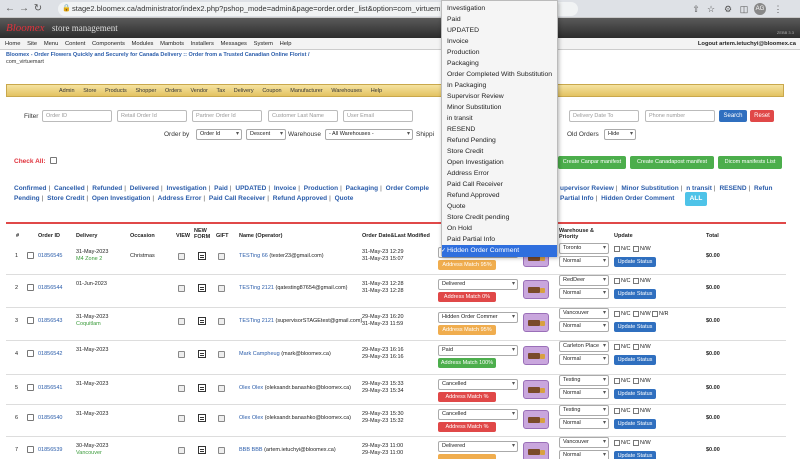 This screenshot has height=459, width=800. Describe the element at coordinates (696, 9) in the screenshot. I see `share-icon: ⇧` at that location.